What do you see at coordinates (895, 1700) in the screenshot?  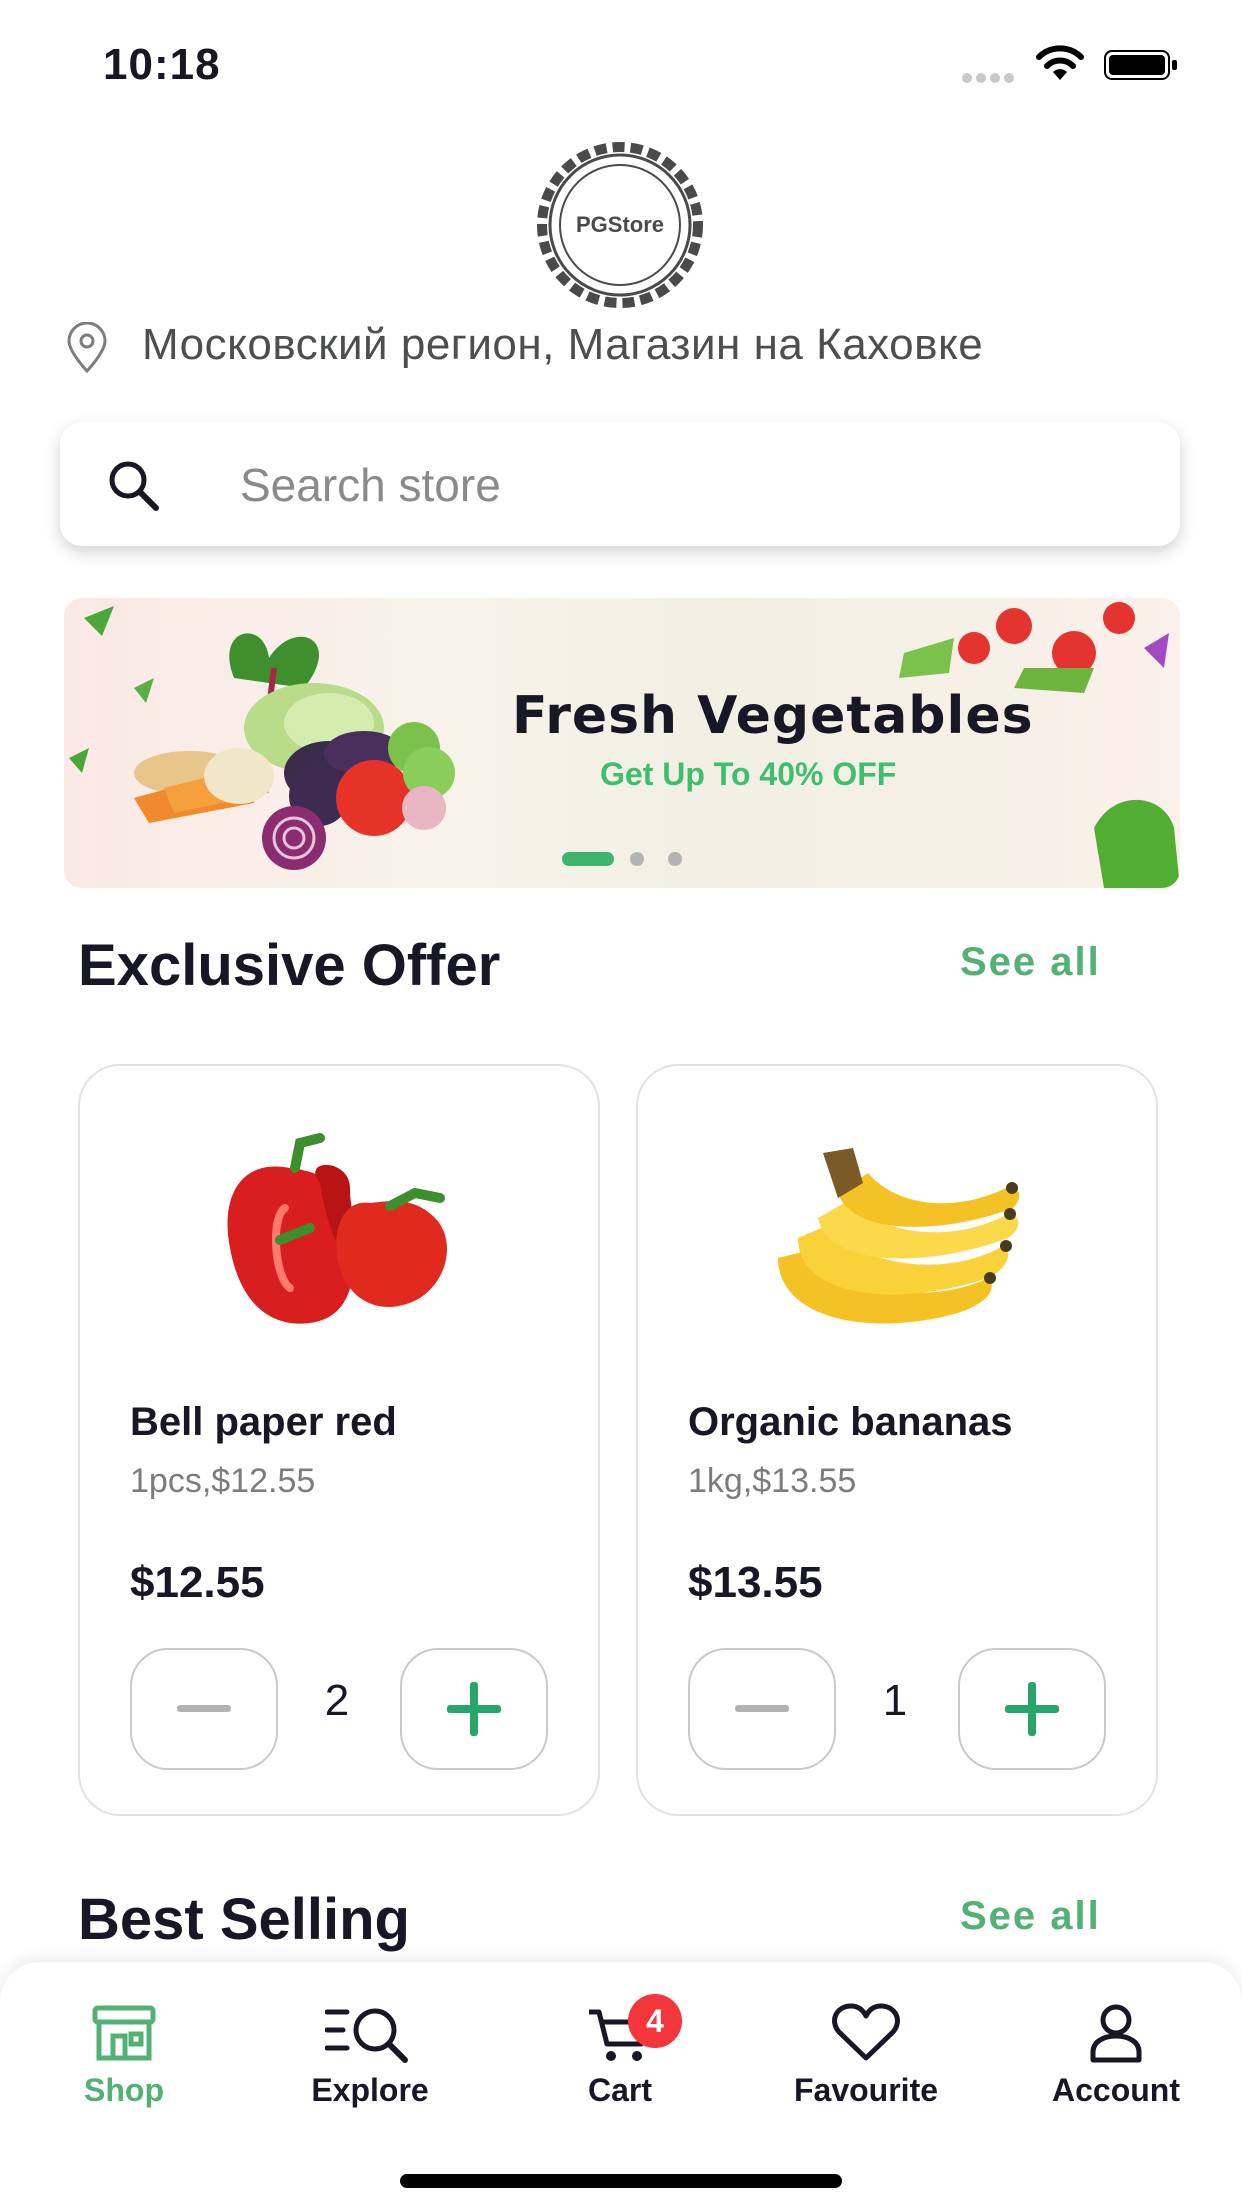 I see `quantity-value: 1` at bounding box center [895, 1700].